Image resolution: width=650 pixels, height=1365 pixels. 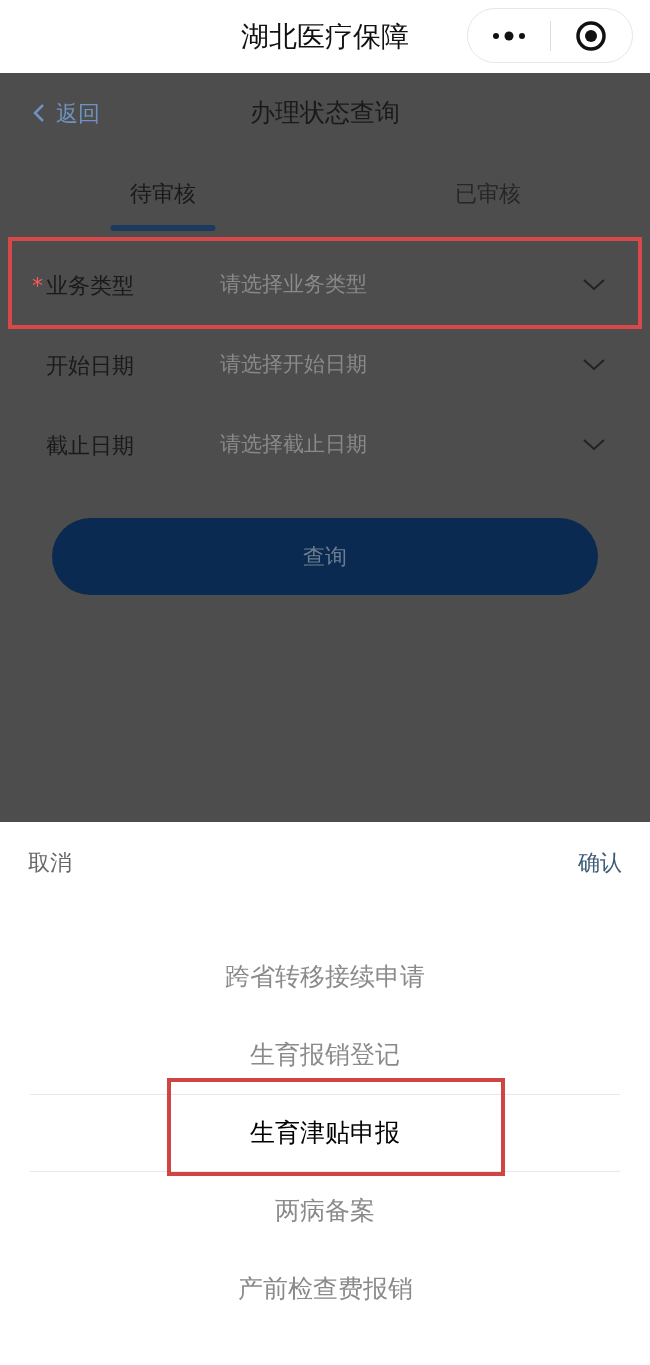 I want to click on picker-option: 两病备案, so click(x=325, y=1211).